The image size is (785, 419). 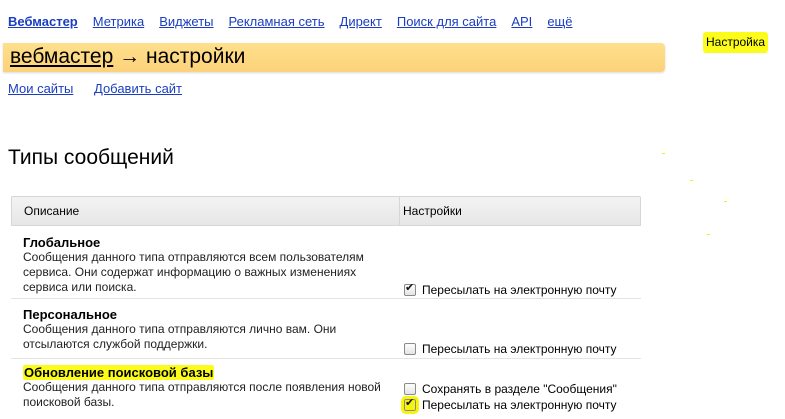 I want to click on breadcrumb-arrow: →, so click(x=130, y=56).